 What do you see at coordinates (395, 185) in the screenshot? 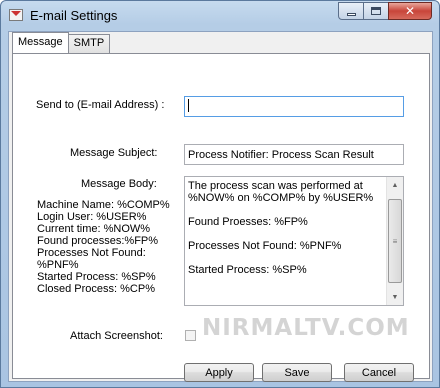
I see `scroll-up-icon: ▲` at bounding box center [395, 185].